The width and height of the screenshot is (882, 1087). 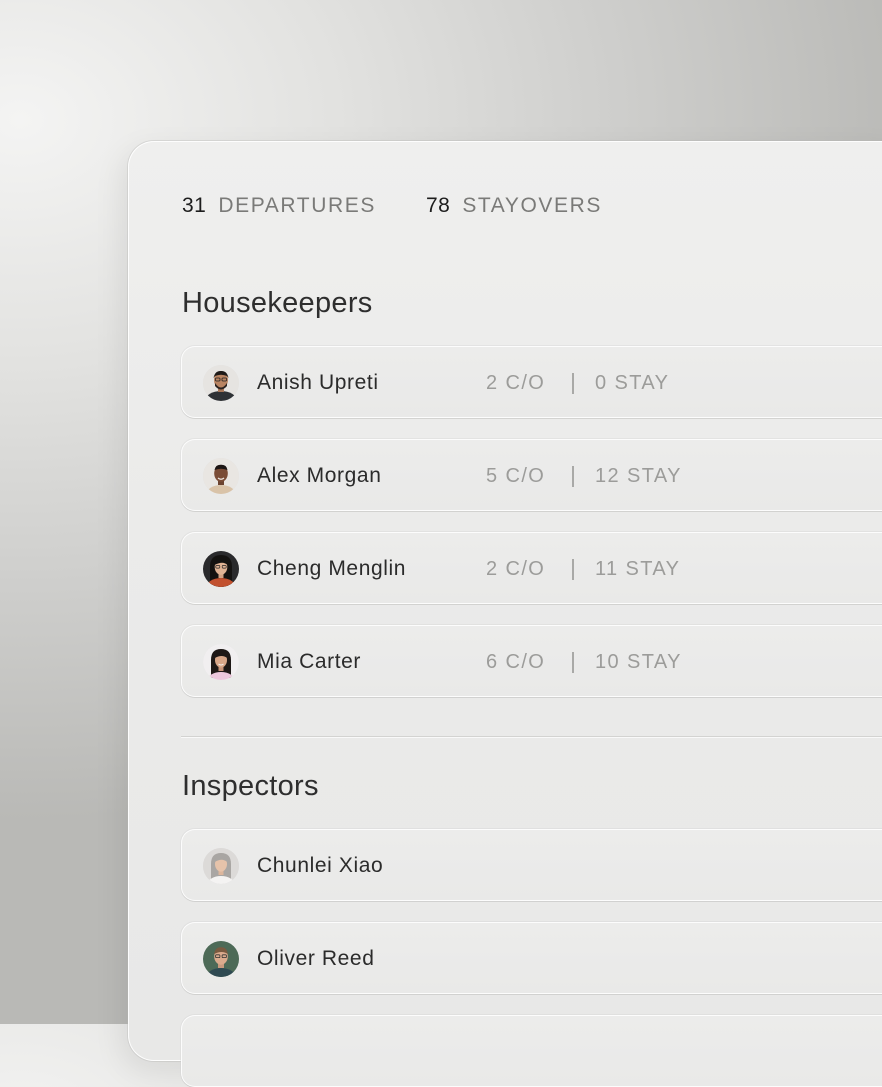 I want to click on inspectors-heading: Inspectors, so click(x=250, y=786).